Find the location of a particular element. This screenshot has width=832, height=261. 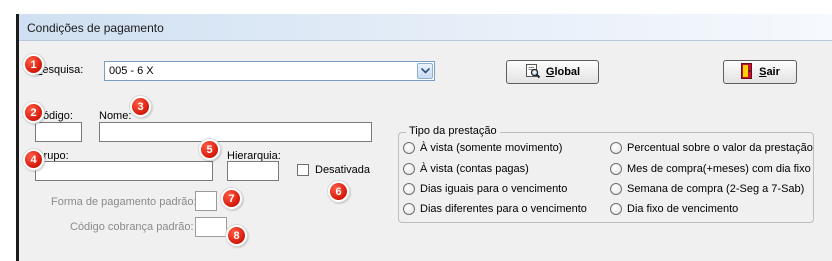

radio-label: Dias diferentes para o vencimento is located at coordinates (503, 209).